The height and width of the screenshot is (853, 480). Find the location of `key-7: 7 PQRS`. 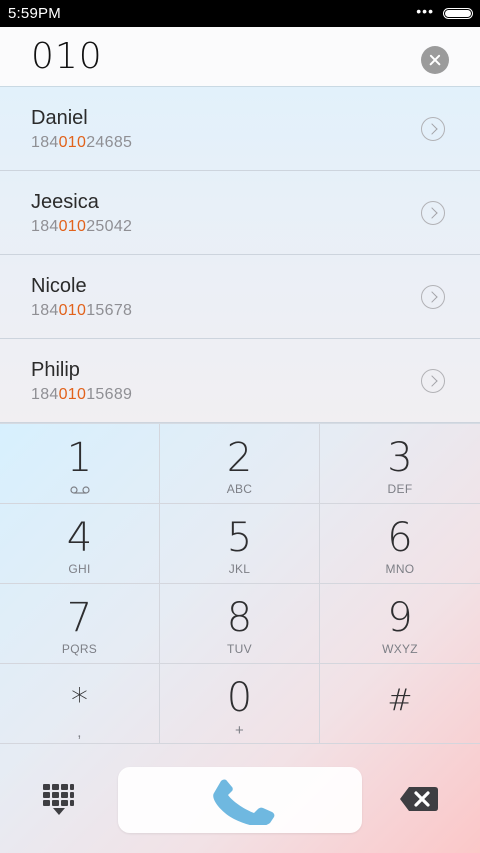

key-7: 7 PQRS is located at coordinates (80, 624).